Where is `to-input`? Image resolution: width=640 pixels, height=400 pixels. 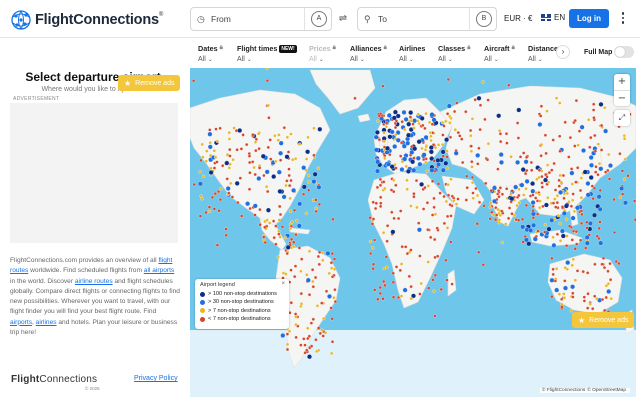 to-input is located at coordinates (428, 19).